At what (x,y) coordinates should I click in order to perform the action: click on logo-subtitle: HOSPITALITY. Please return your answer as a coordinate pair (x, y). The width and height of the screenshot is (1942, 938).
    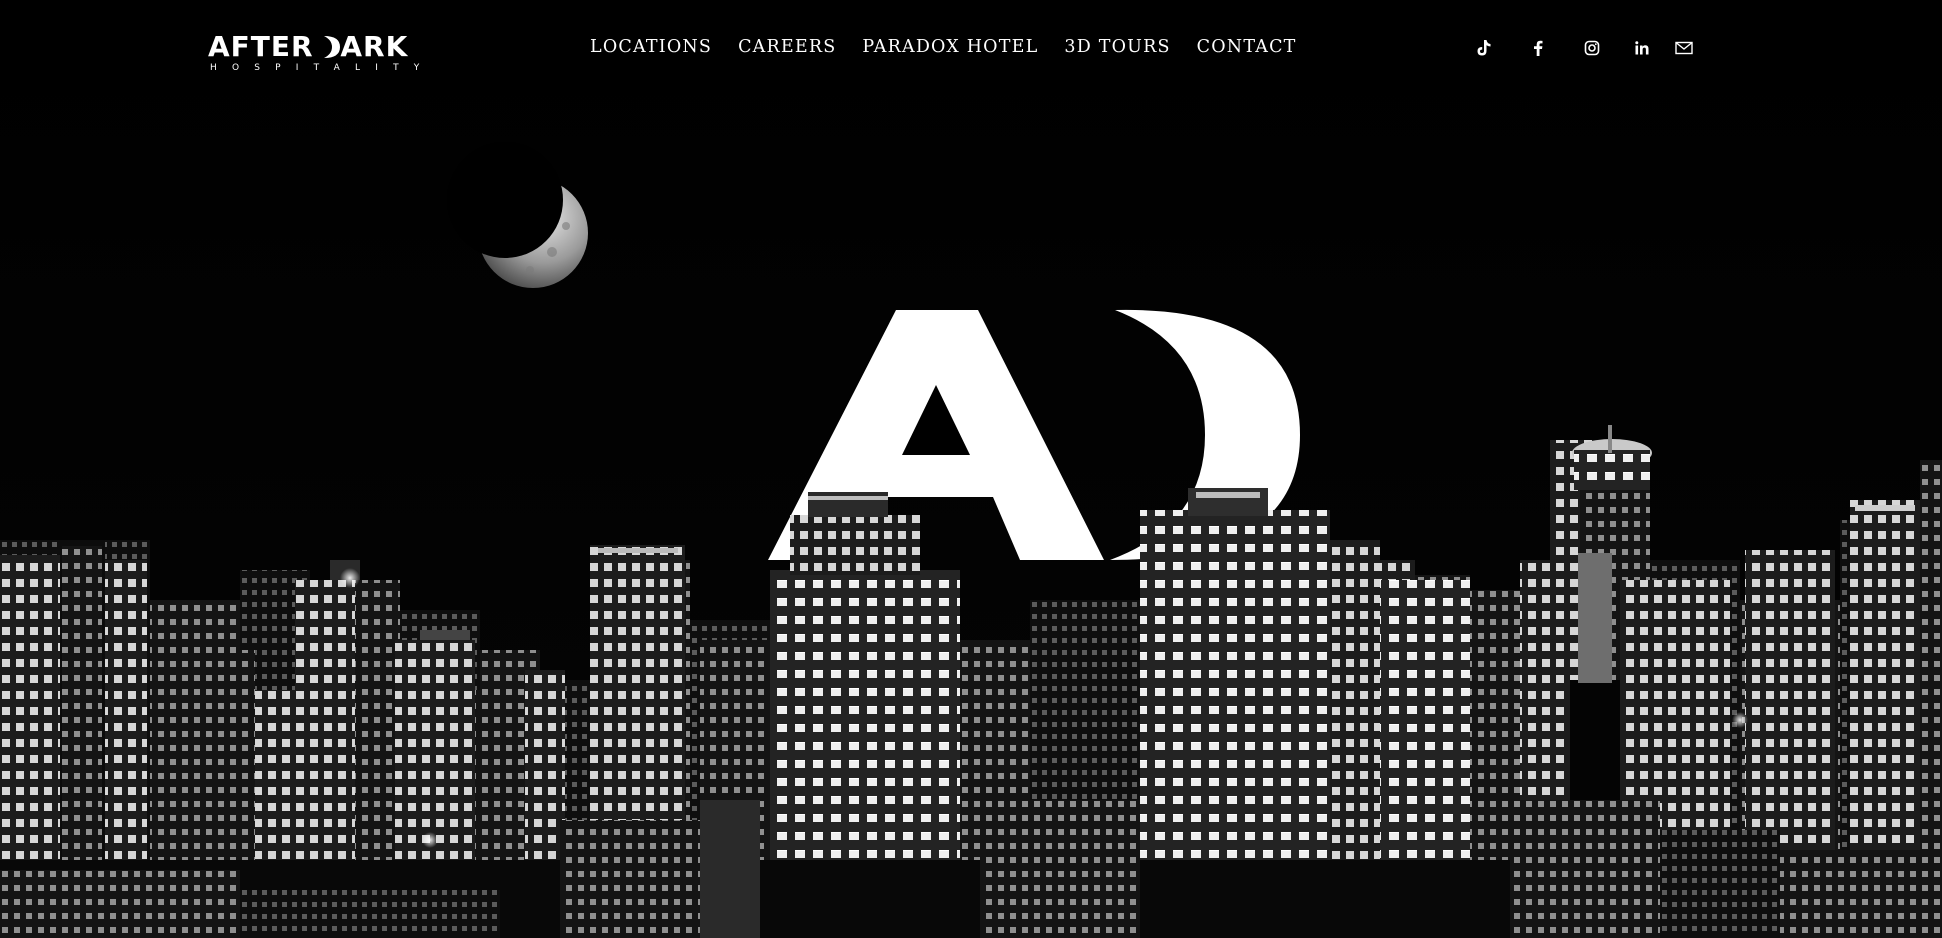
    Looking at the image, I should click on (322, 68).